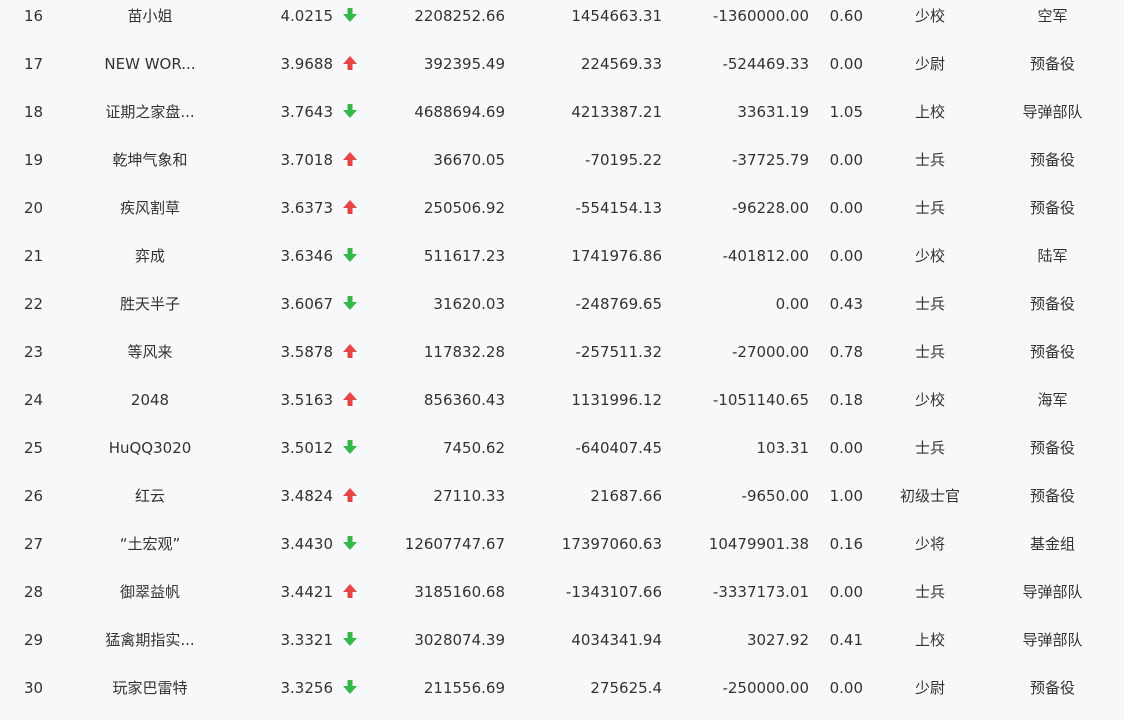 Image resolution: width=1124 pixels, height=720 pixels. Describe the element at coordinates (307, 208) in the screenshot. I see `score-cell: 3.6373` at that location.